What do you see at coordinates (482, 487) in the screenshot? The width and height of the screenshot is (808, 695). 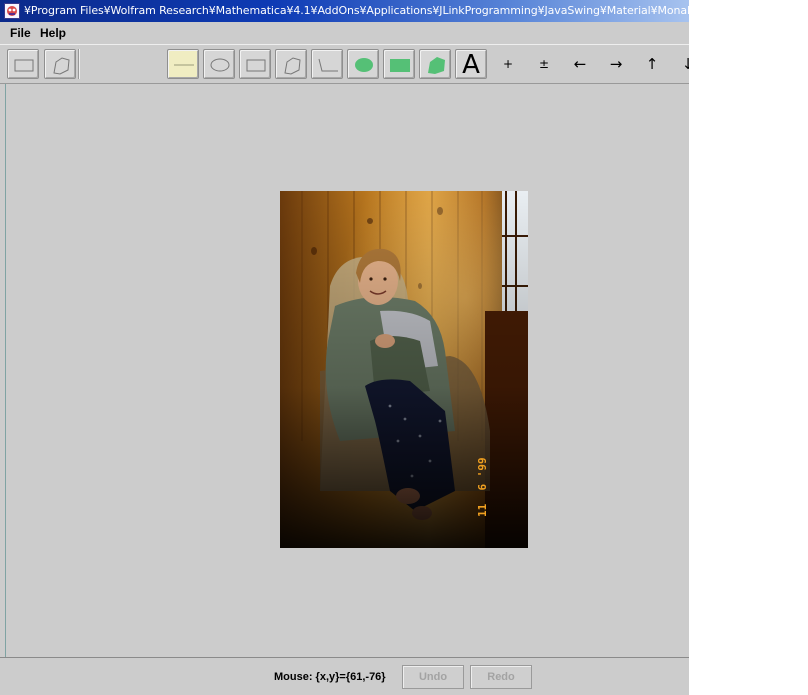 I see `photo-date-stamp: 11 6 '99` at bounding box center [482, 487].